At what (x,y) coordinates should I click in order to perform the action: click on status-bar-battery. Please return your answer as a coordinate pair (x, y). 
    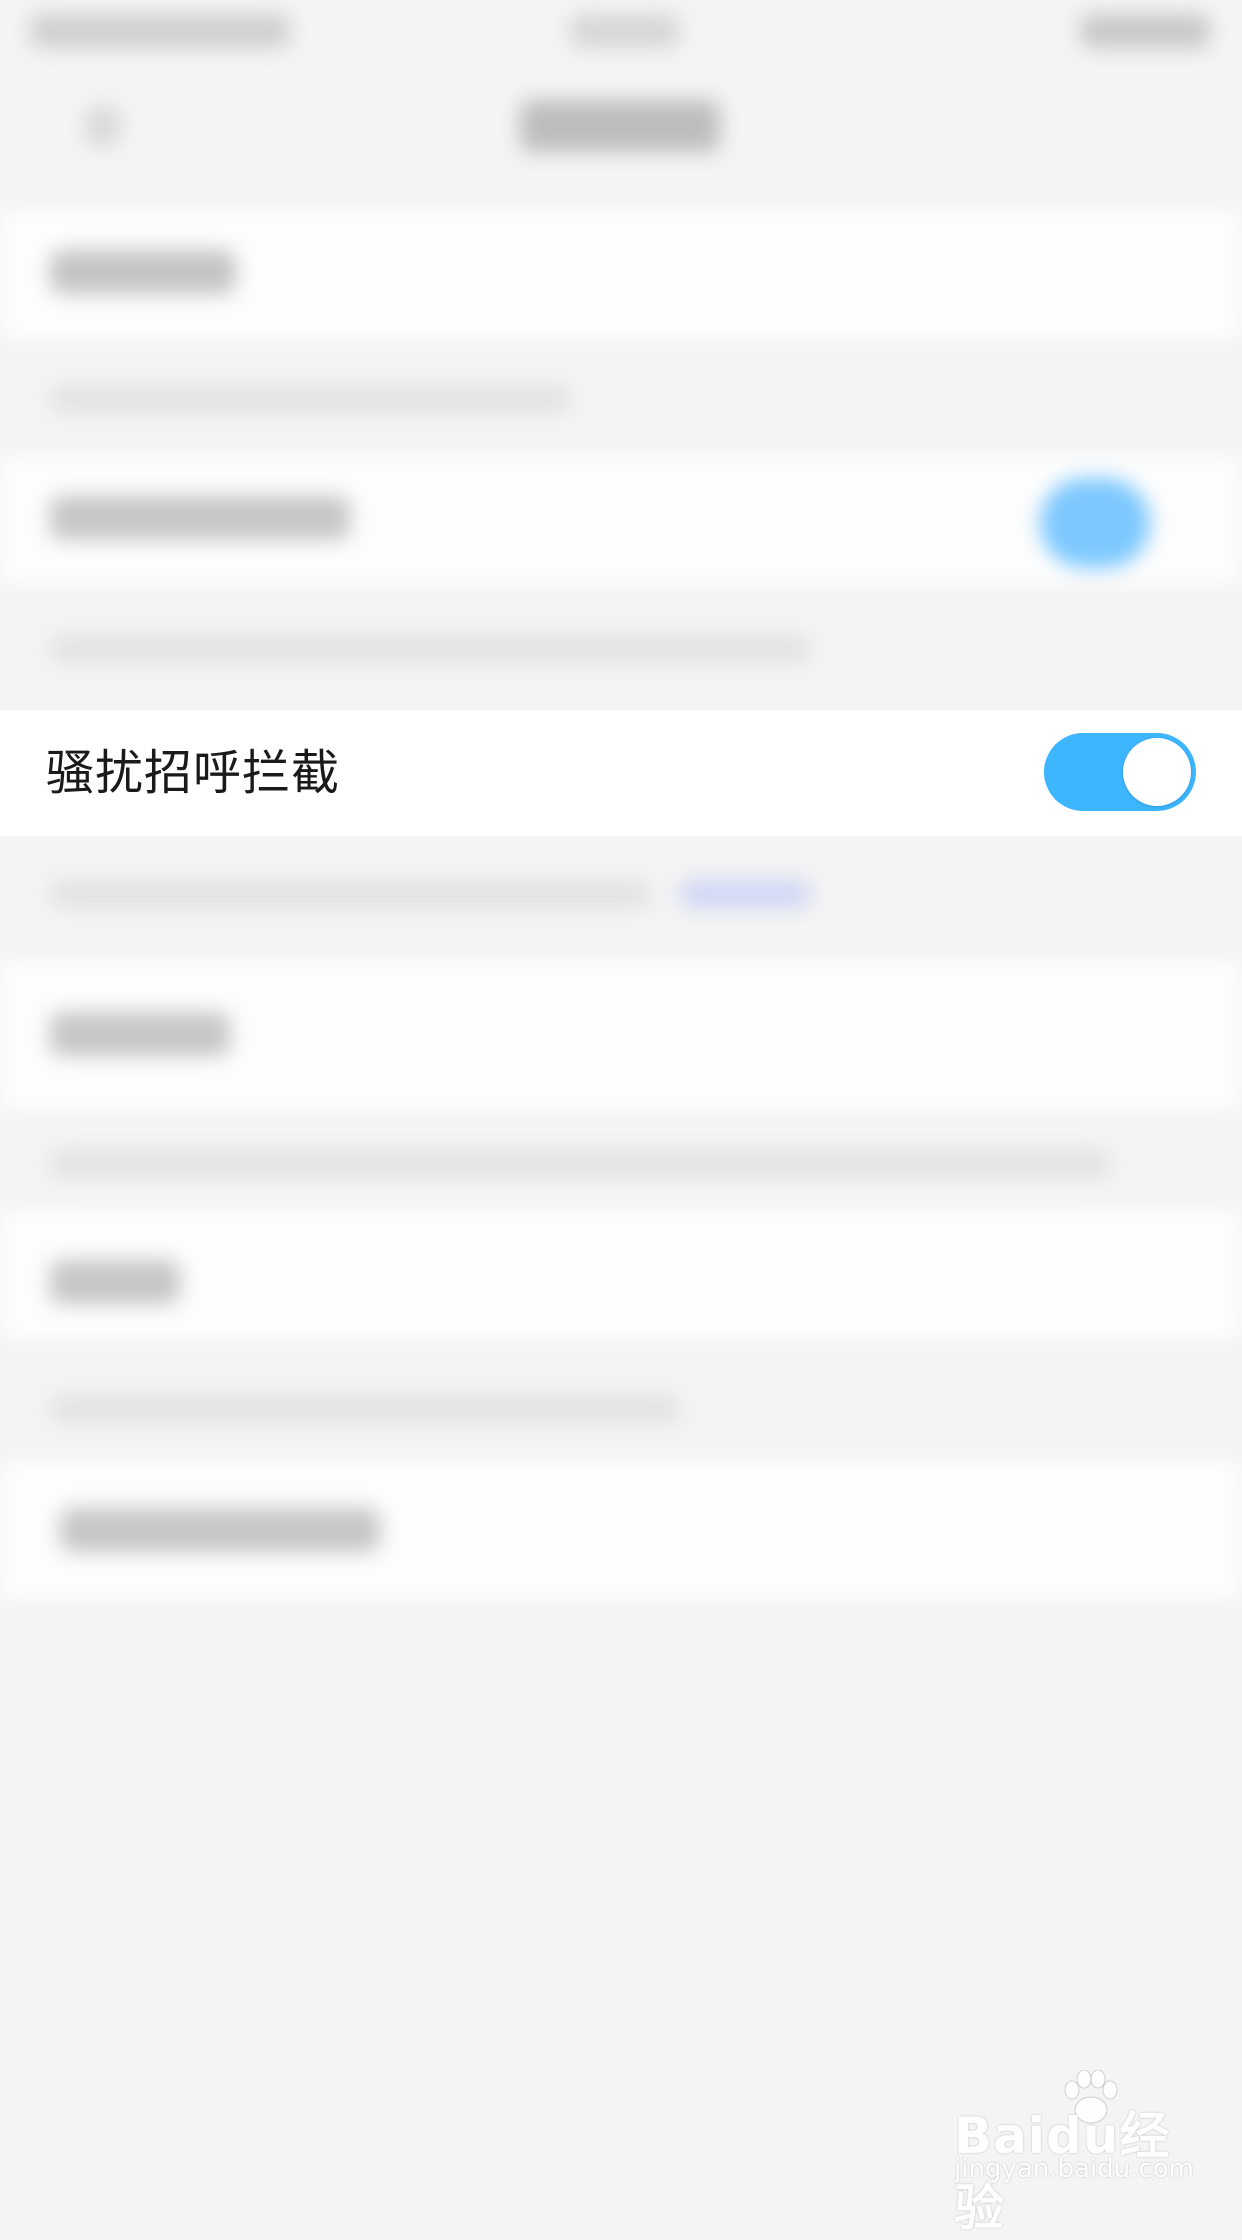
    Looking at the image, I should click on (1145, 31).